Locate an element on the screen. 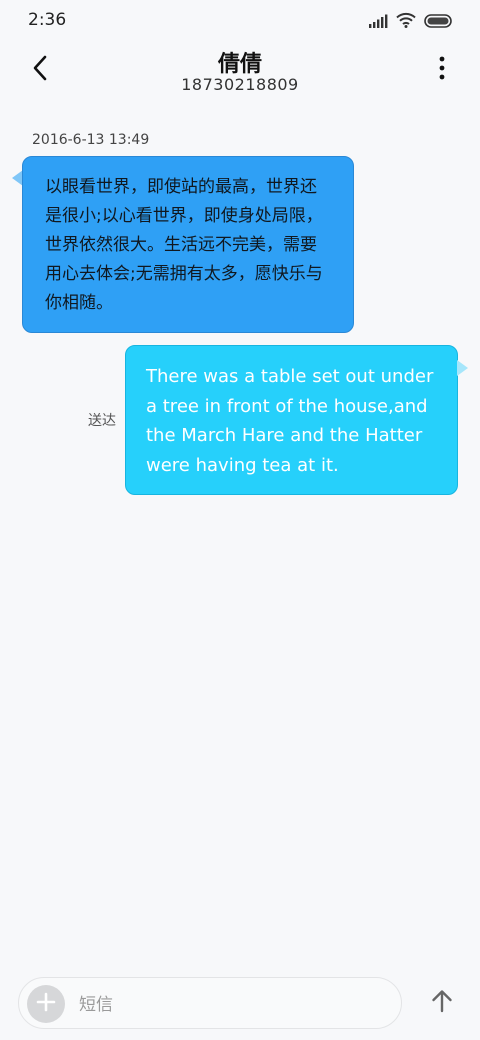  wifi-icon is located at coordinates (406, 22).